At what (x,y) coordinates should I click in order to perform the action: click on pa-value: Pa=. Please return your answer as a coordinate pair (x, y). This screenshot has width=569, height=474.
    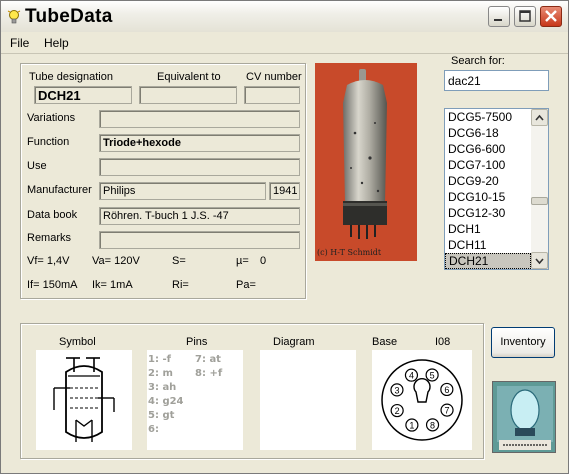
    Looking at the image, I should click on (246, 285).